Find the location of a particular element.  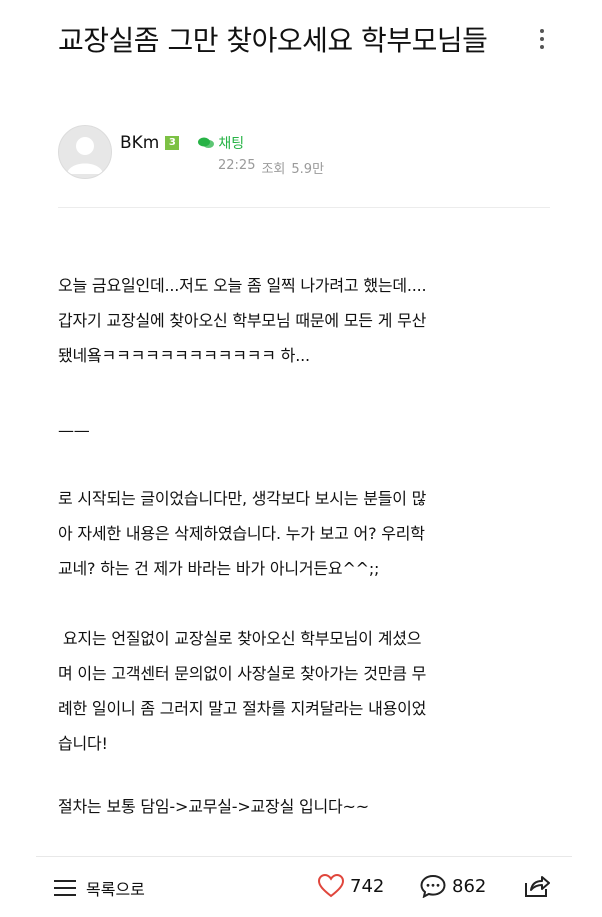

header-divider is located at coordinates (304, 207).